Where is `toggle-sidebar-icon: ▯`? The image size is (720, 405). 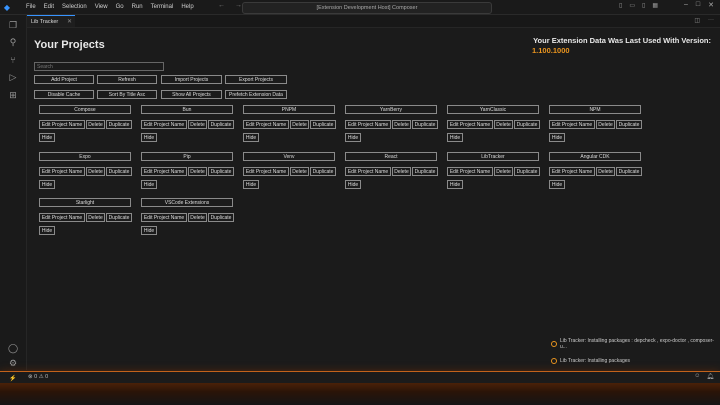
toggle-sidebar-icon: ▯ is located at coordinates (620, 5).